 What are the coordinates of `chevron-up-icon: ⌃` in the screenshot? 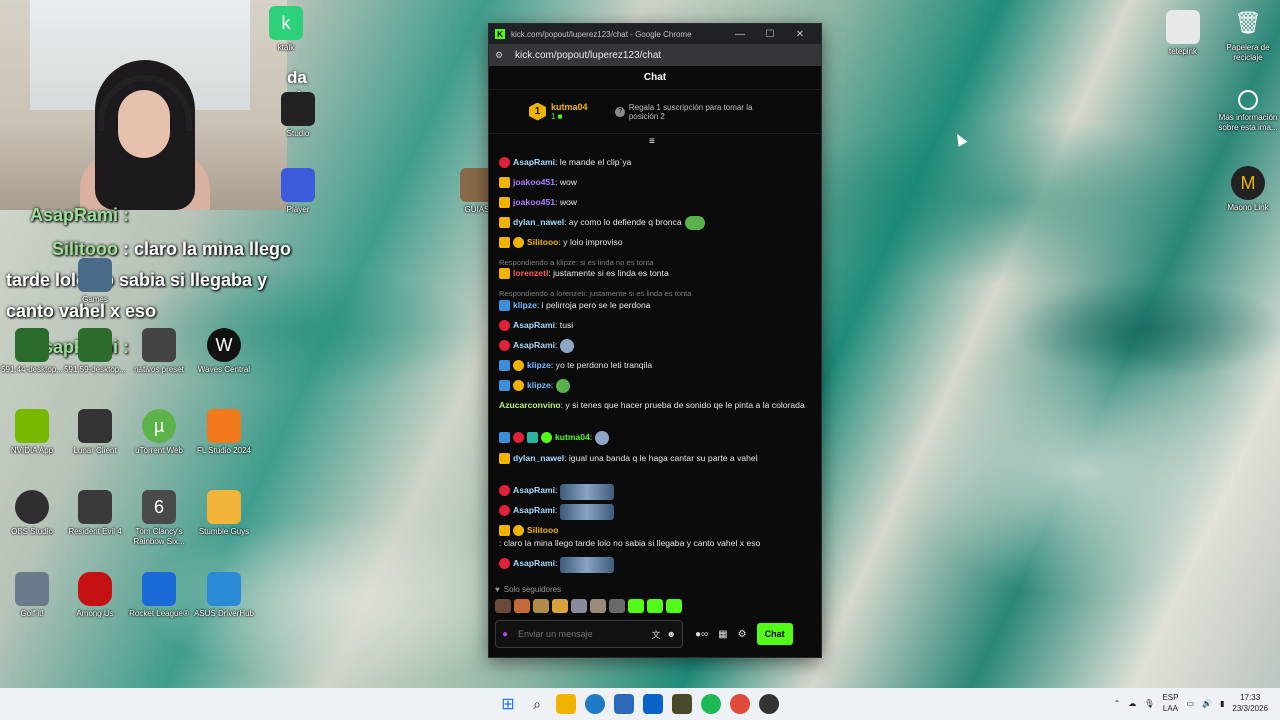 It's located at (1117, 703).